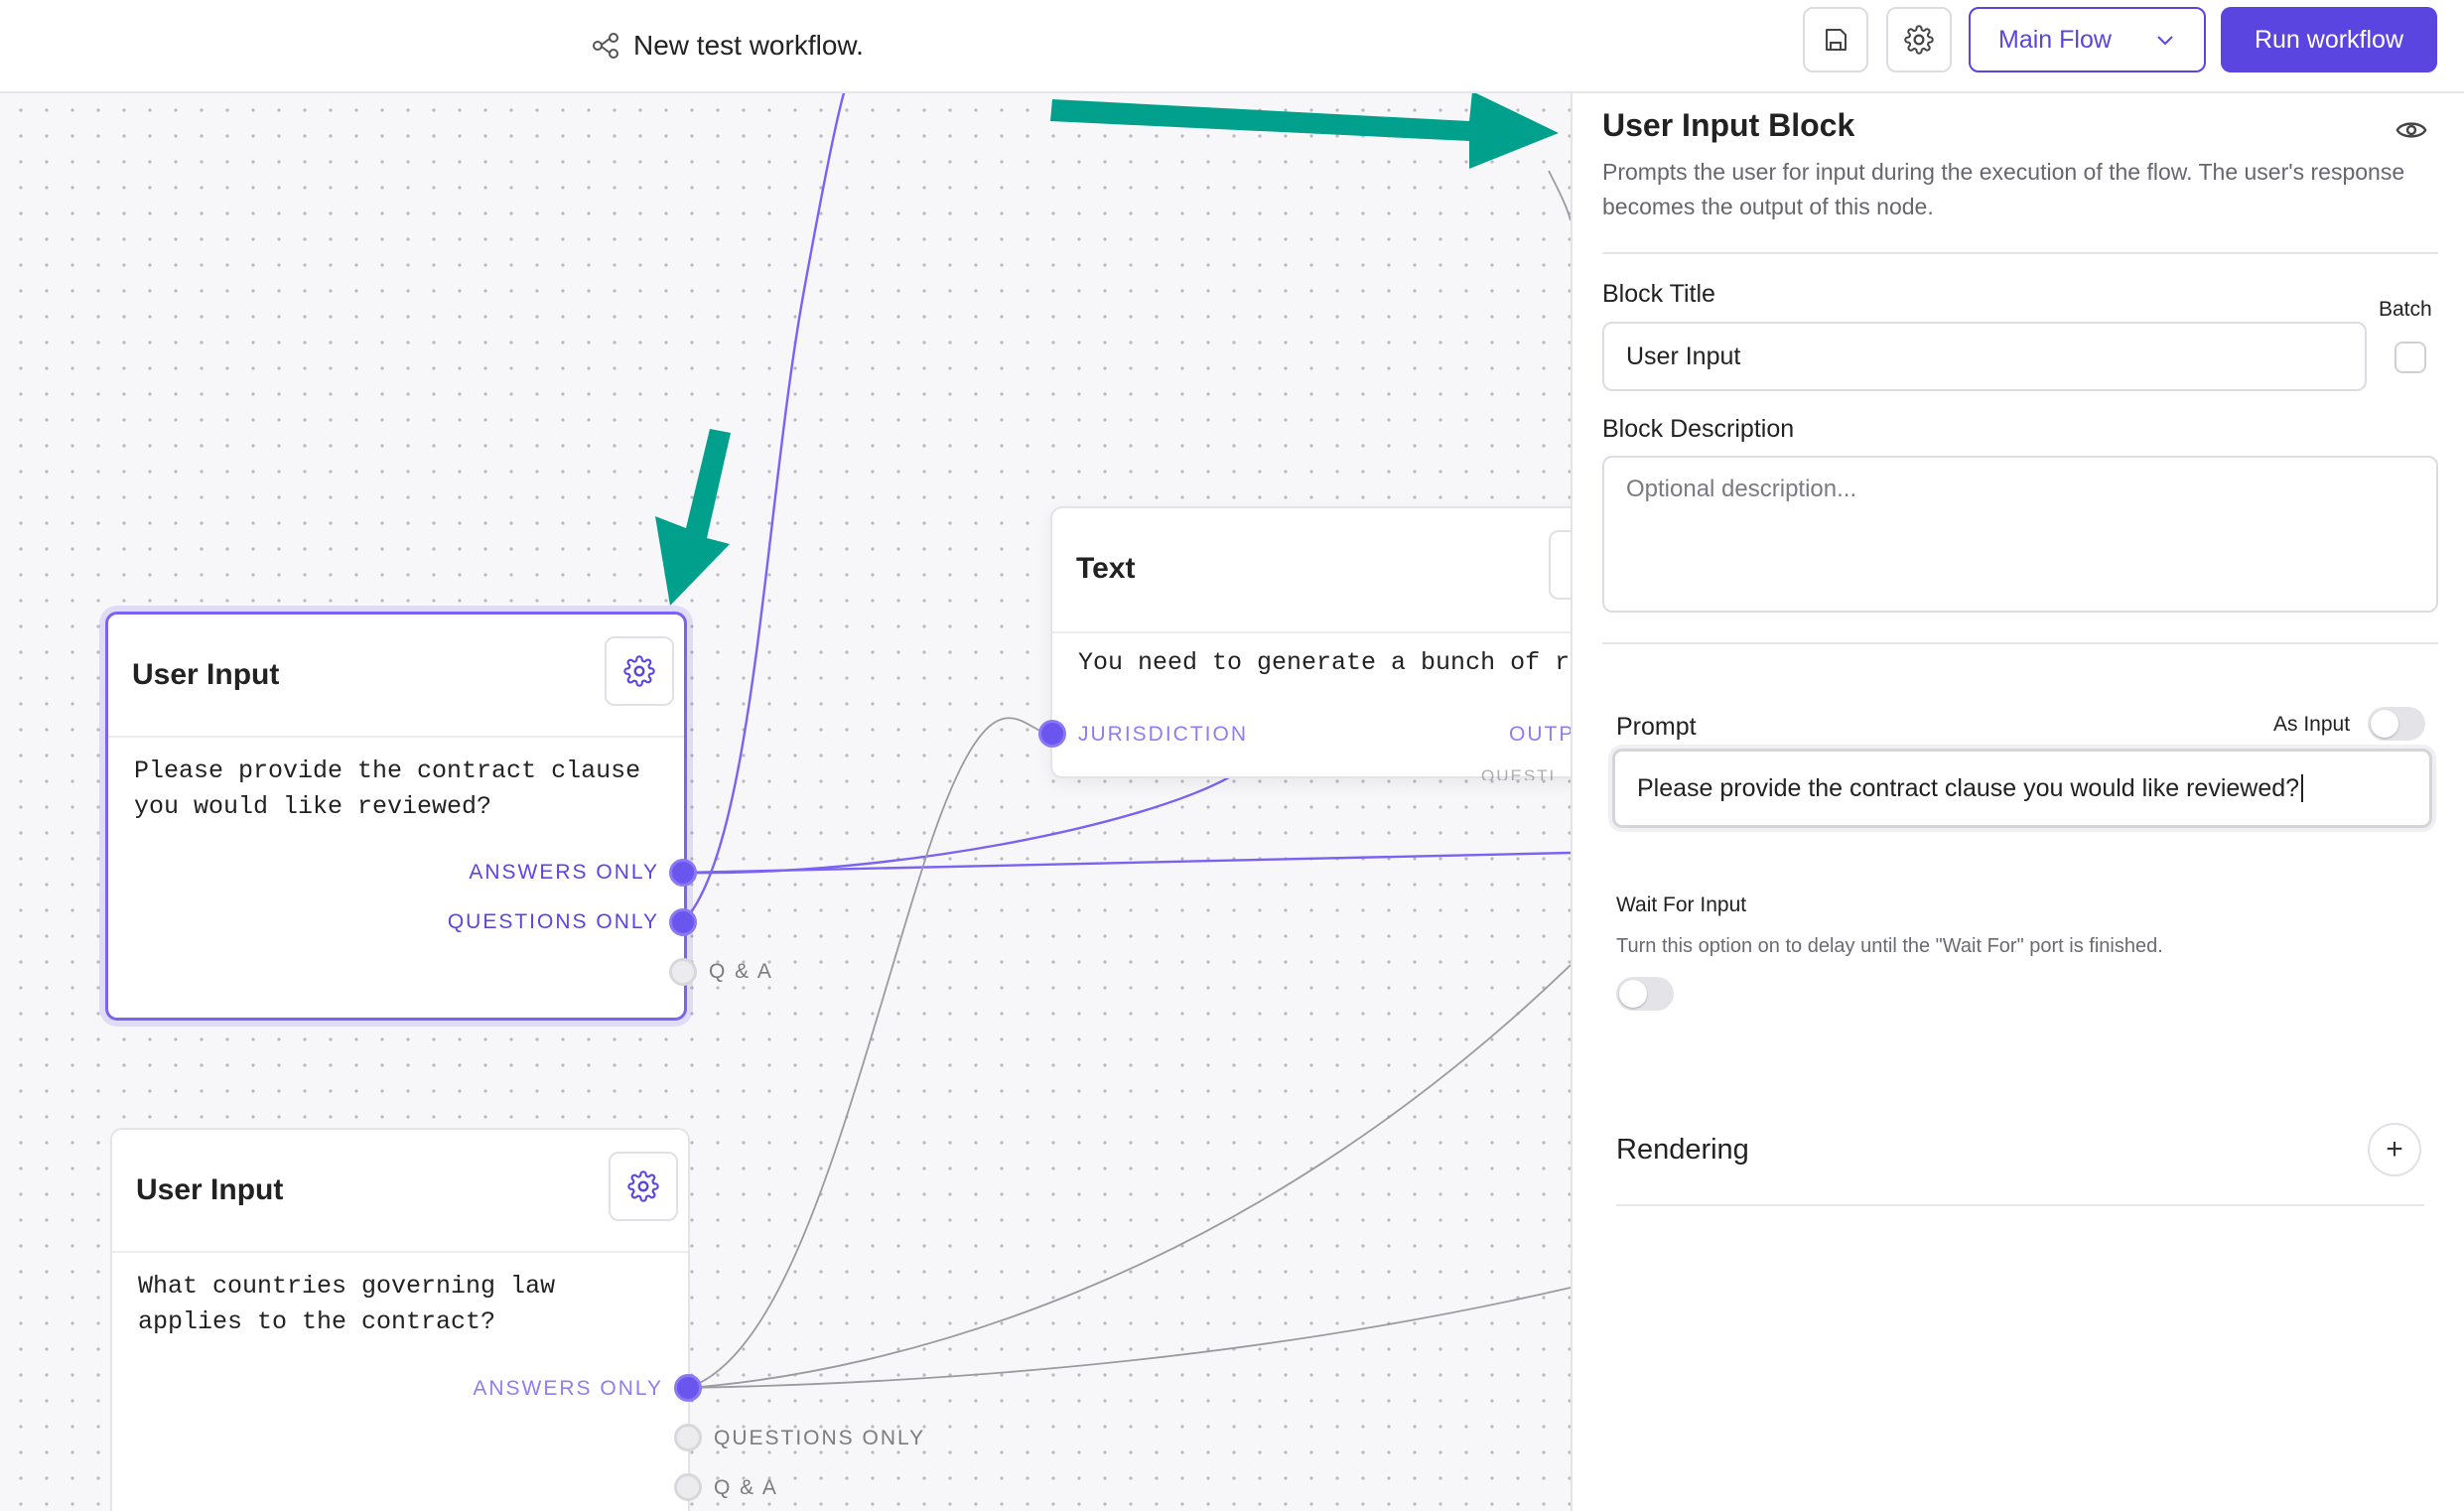 Image resolution: width=2464 pixels, height=1511 pixels. Describe the element at coordinates (1129, 1338) in the screenshot. I see `wire-grey-low` at that location.